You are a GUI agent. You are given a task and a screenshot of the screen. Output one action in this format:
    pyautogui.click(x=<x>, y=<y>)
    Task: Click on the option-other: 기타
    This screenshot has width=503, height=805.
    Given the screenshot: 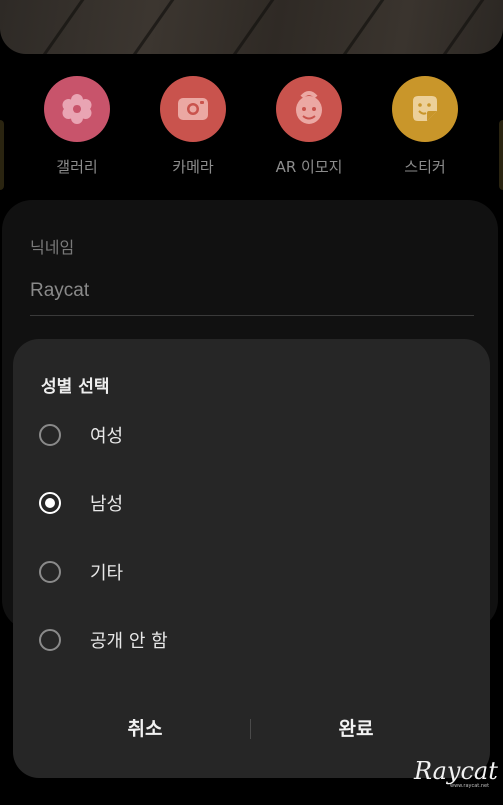 What is the action you would take?
    pyautogui.click(x=249, y=572)
    